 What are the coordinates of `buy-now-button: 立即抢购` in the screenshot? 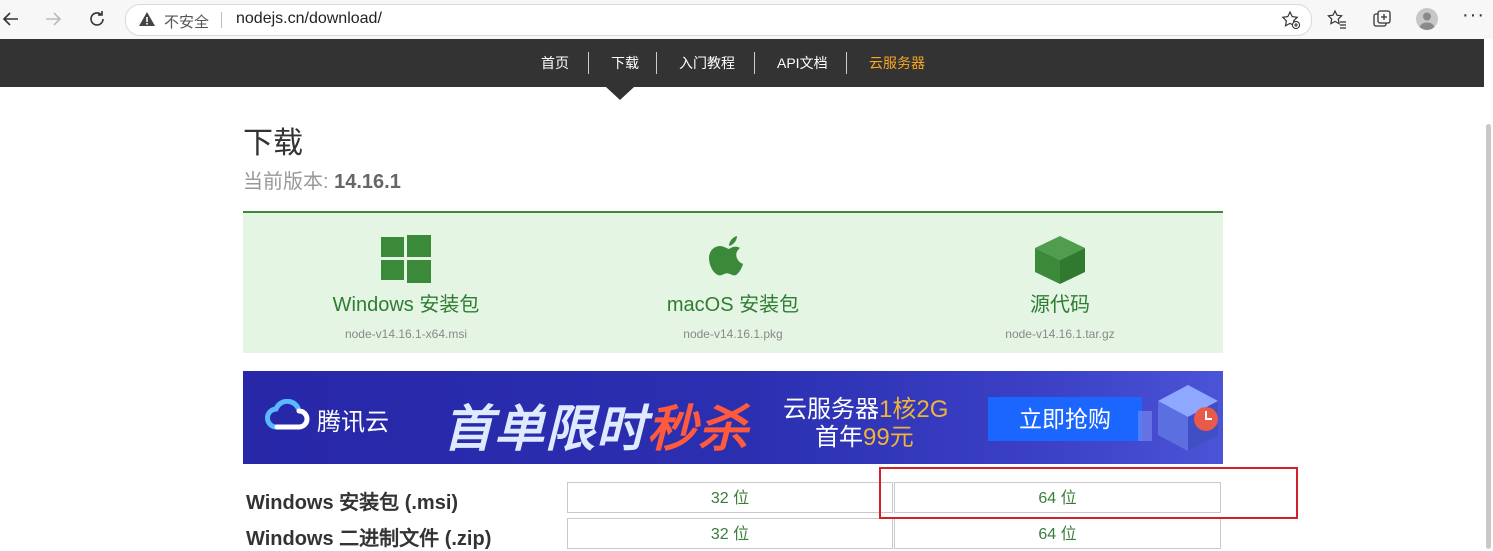 It's located at (1065, 419).